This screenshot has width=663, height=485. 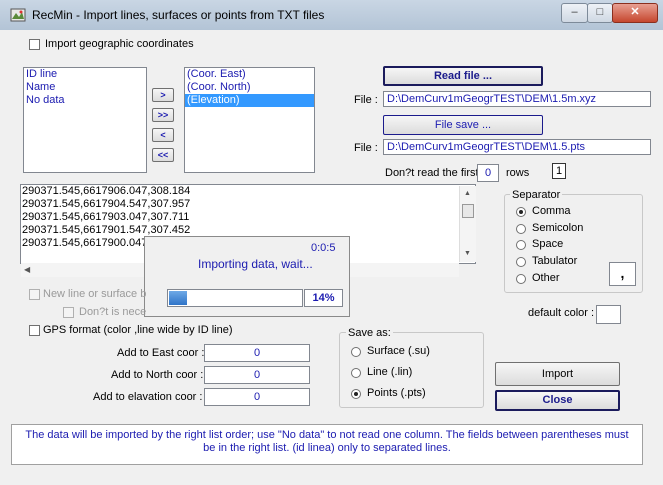 I want to click on scroll-left-icon: ◀, so click(x=27, y=269).